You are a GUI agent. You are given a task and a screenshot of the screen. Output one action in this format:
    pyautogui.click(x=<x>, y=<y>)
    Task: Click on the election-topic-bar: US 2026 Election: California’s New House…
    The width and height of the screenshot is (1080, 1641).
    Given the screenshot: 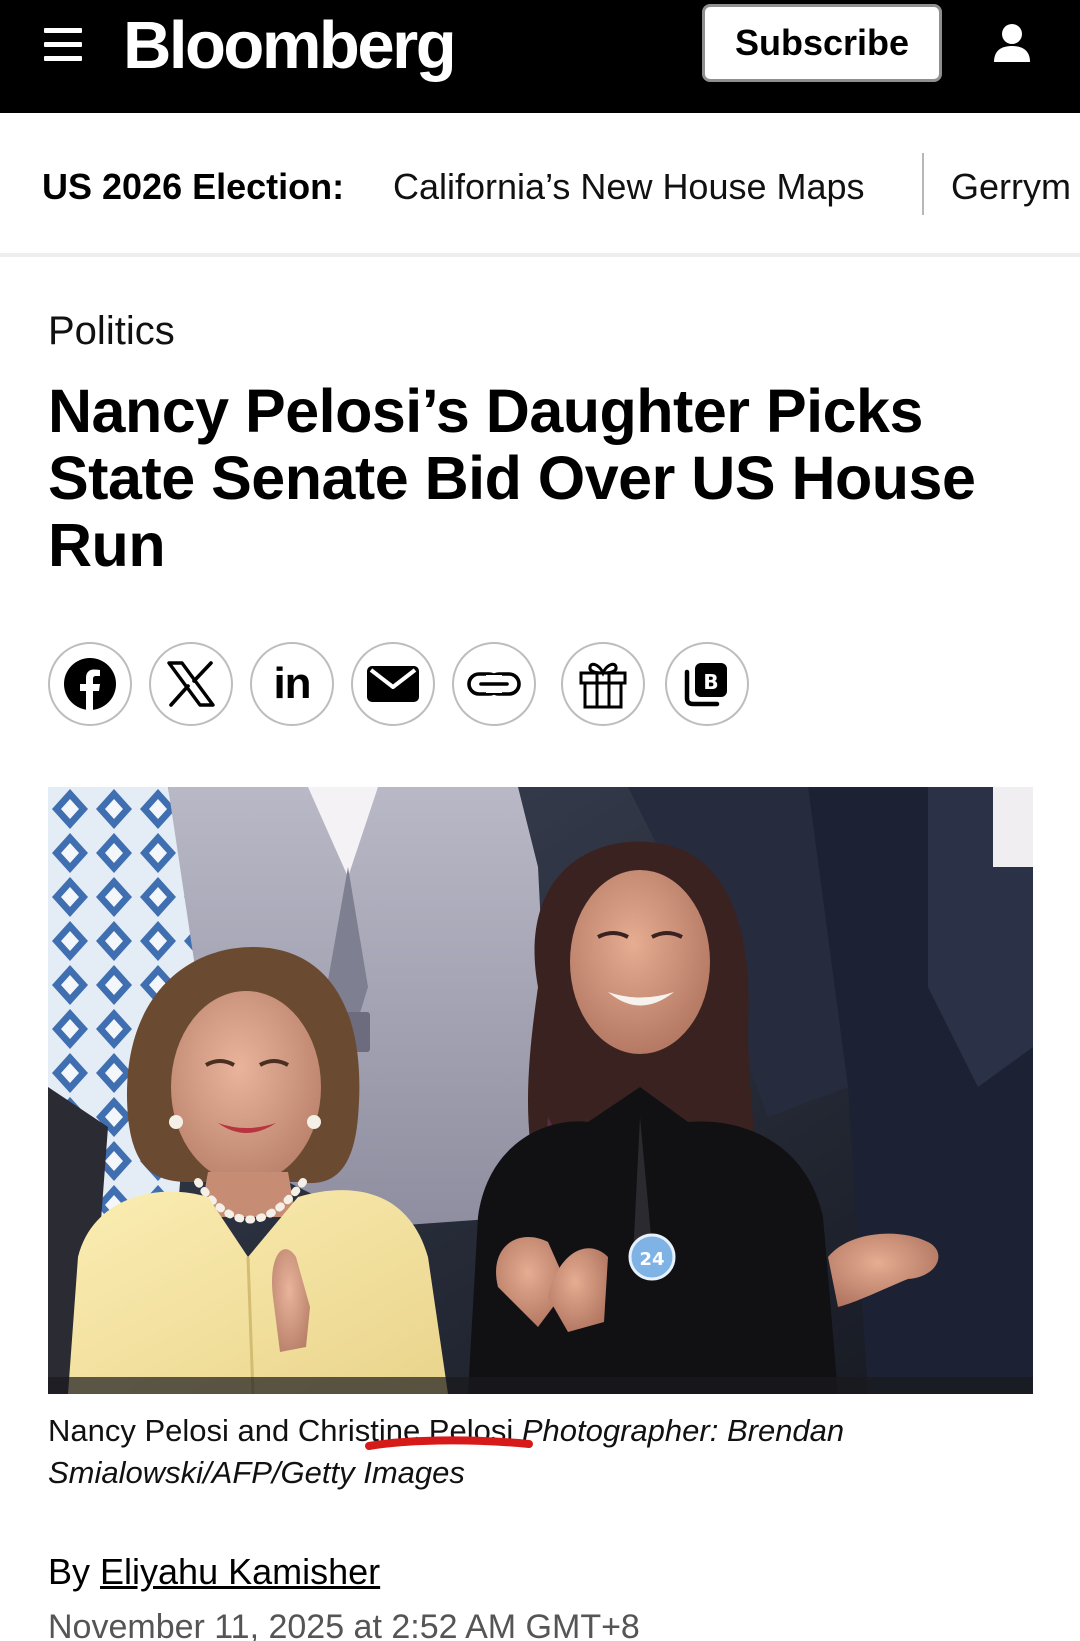 What is the action you would take?
    pyautogui.click(x=540, y=183)
    